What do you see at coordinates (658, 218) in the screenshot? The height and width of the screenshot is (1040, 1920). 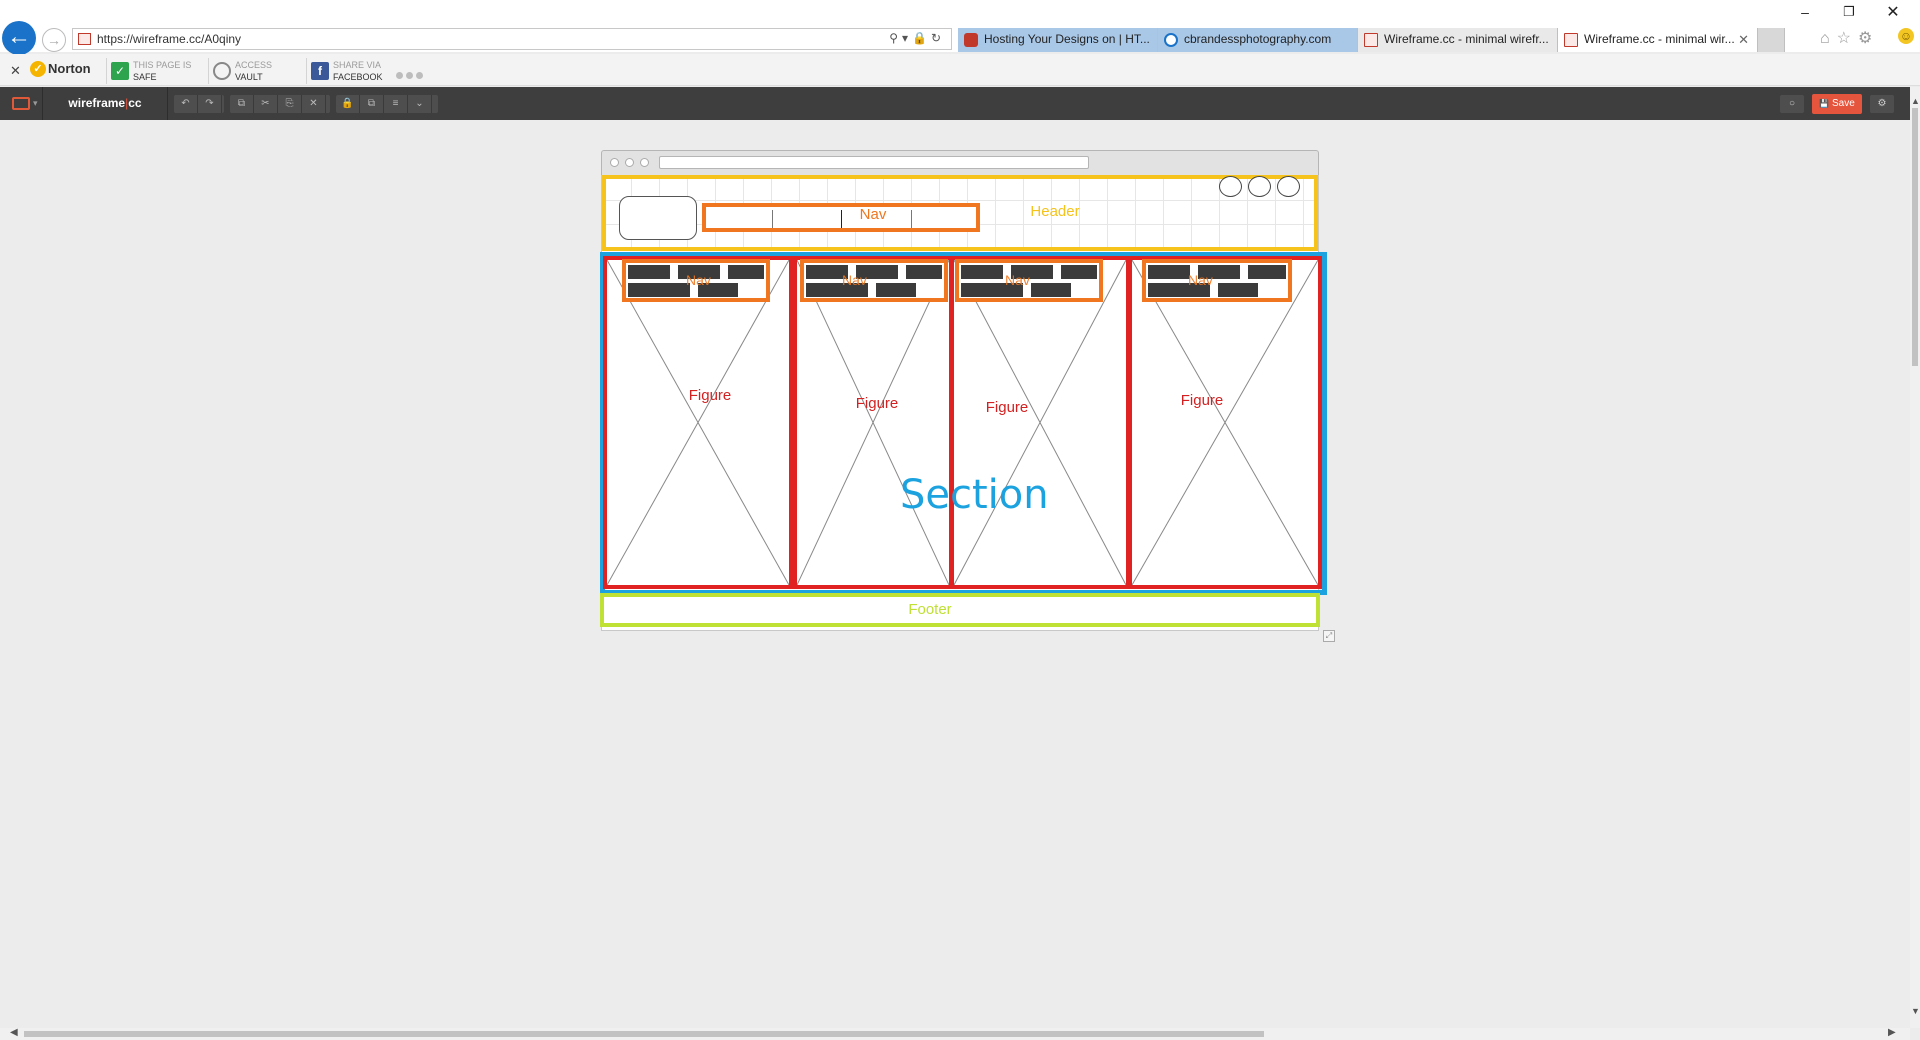 I see `logo-placeholder` at bounding box center [658, 218].